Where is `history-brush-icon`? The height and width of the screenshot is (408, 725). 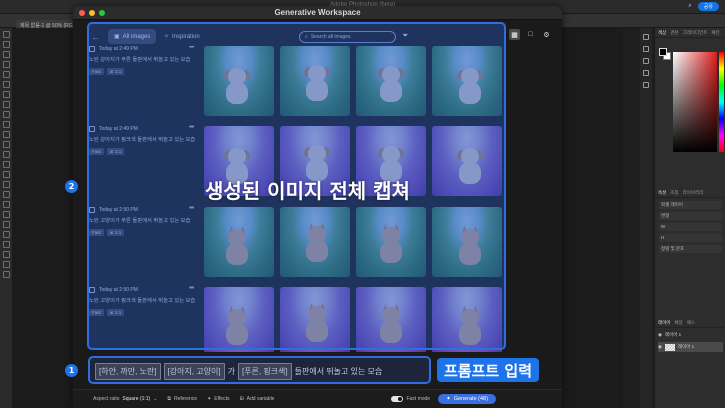
history-brush-icon is located at coordinates (6, 134).